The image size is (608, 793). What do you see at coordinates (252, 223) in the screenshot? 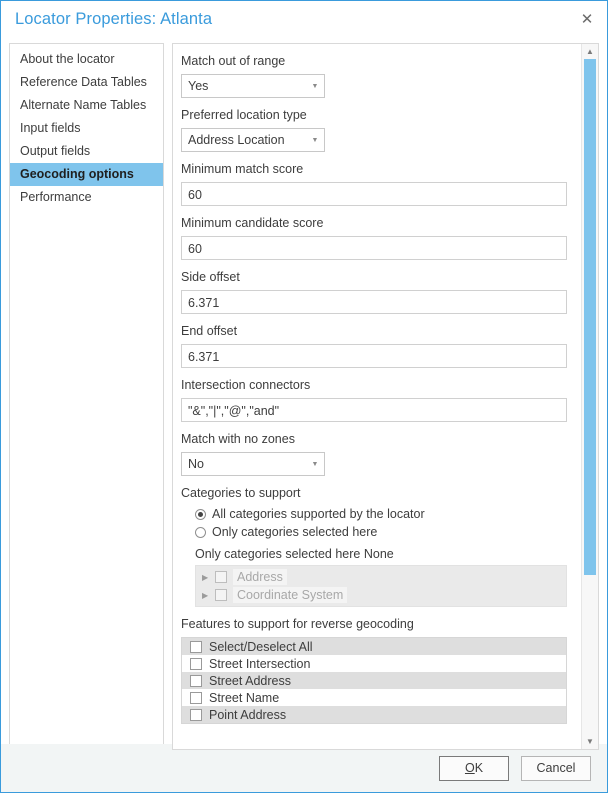
I see `minimum-candidate-score-label: Minimum candidate score` at bounding box center [252, 223].